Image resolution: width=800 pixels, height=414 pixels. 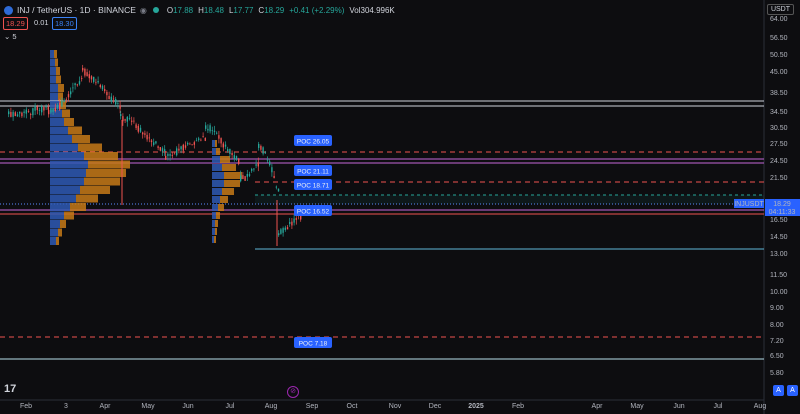 I want to click on log-scale-button: A, so click(x=792, y=390).